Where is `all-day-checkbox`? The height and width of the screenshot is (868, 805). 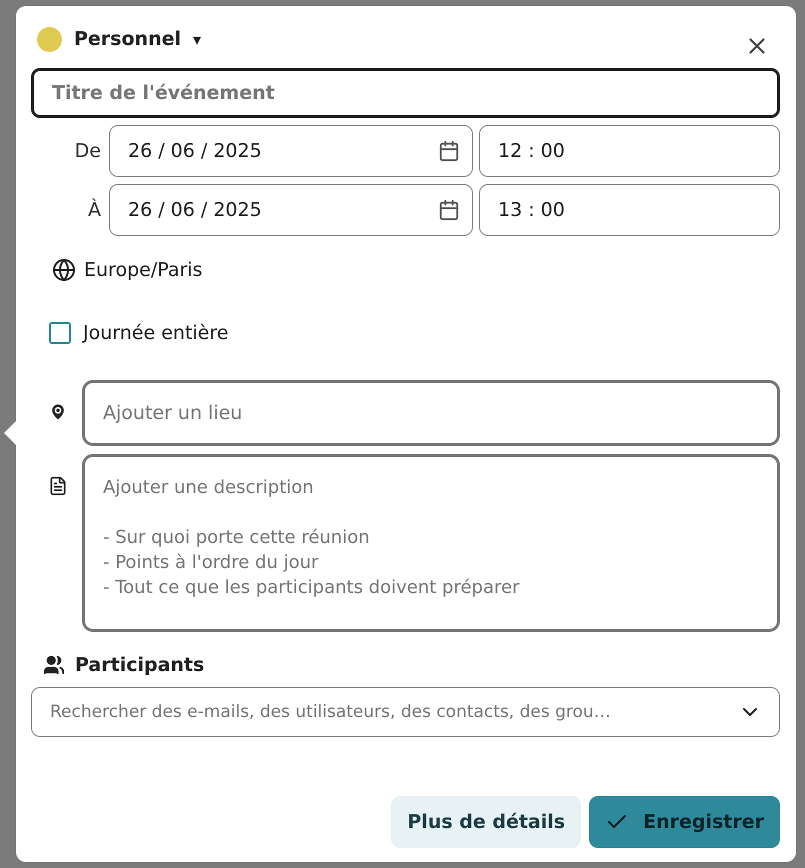
all-day-checkbox is located at coordinates (60, 333).